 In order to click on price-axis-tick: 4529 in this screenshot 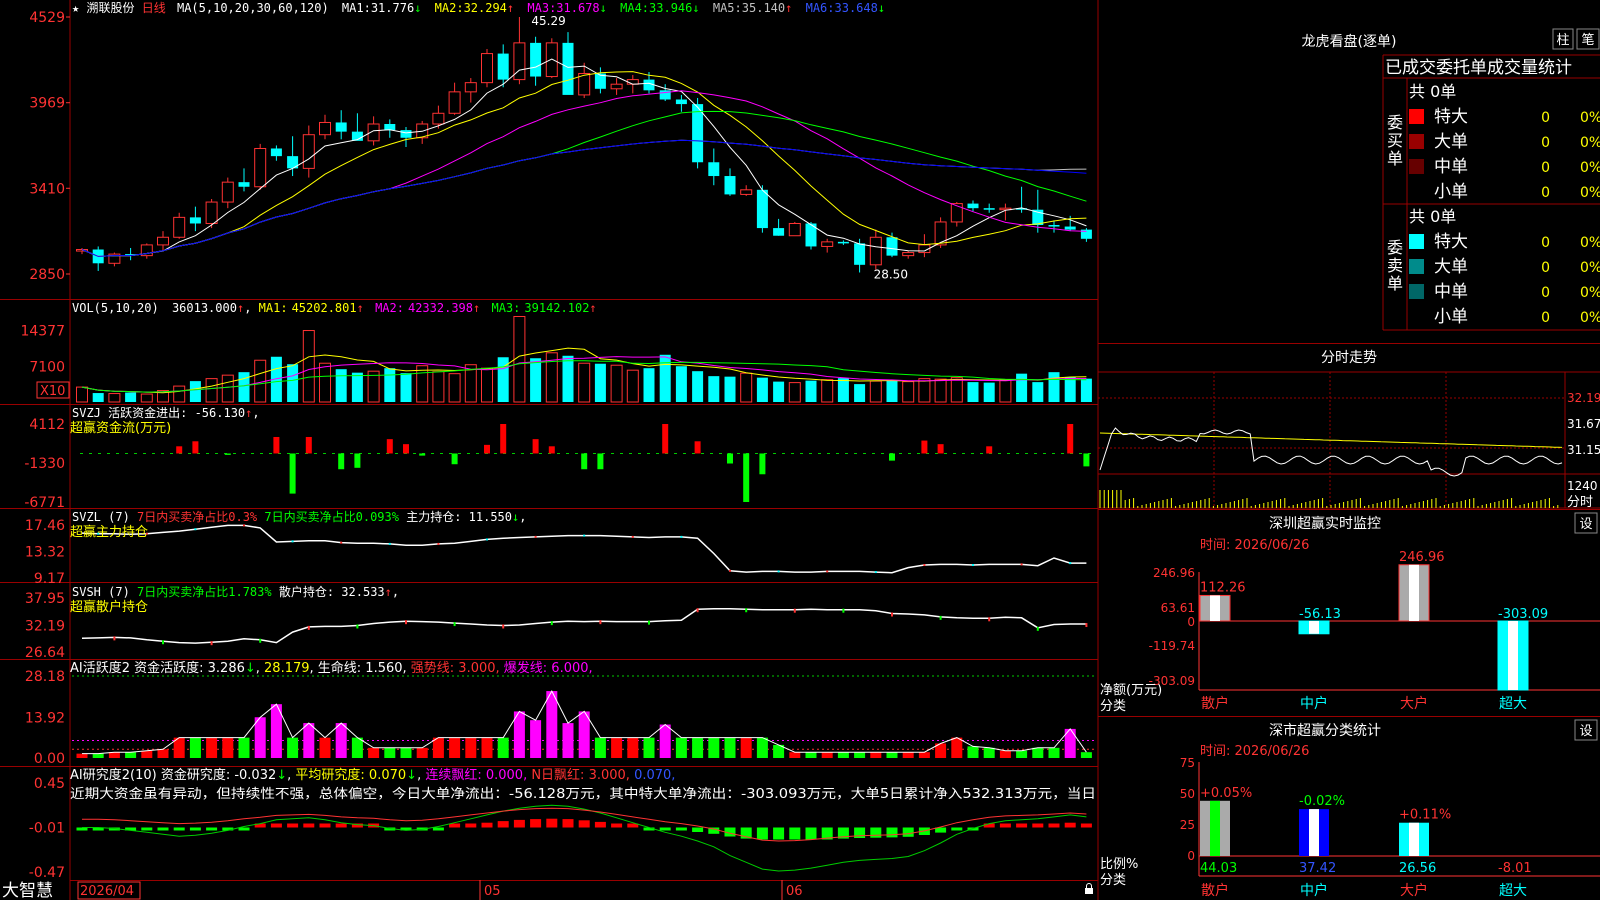, I will do `click(47, 18)`.